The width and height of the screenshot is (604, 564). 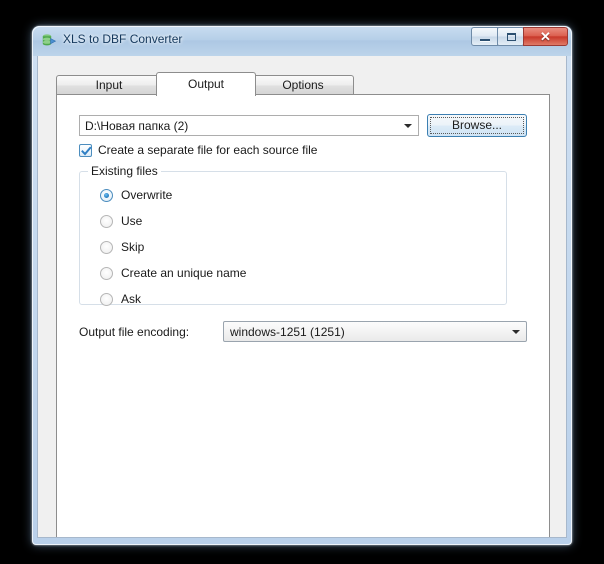 What do you see at coordinates (131, 299) in the screenshot?
I see `radio-ask-label: Ask` at bounding box center [131, 299].